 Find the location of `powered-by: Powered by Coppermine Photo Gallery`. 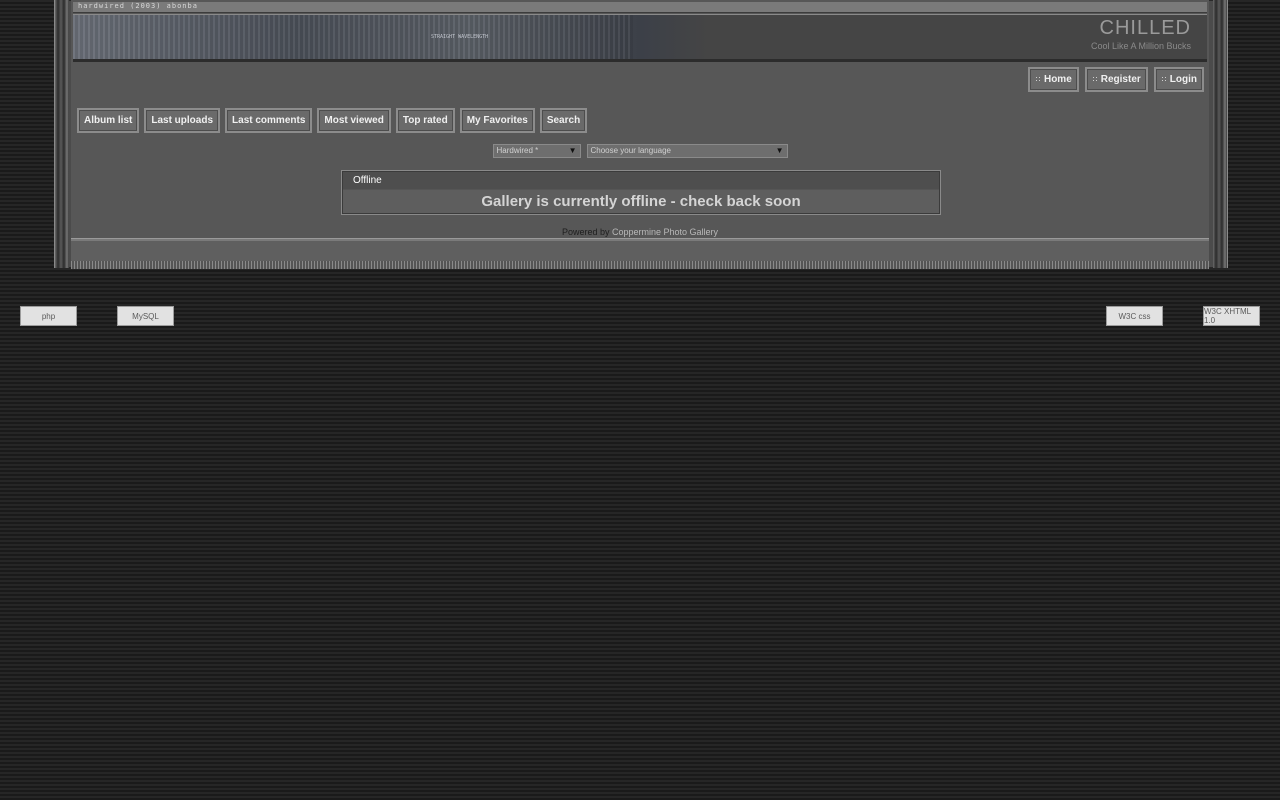

powered-by: Powered by Coppermine Photo Gallery is located at coordinates (640, 232).